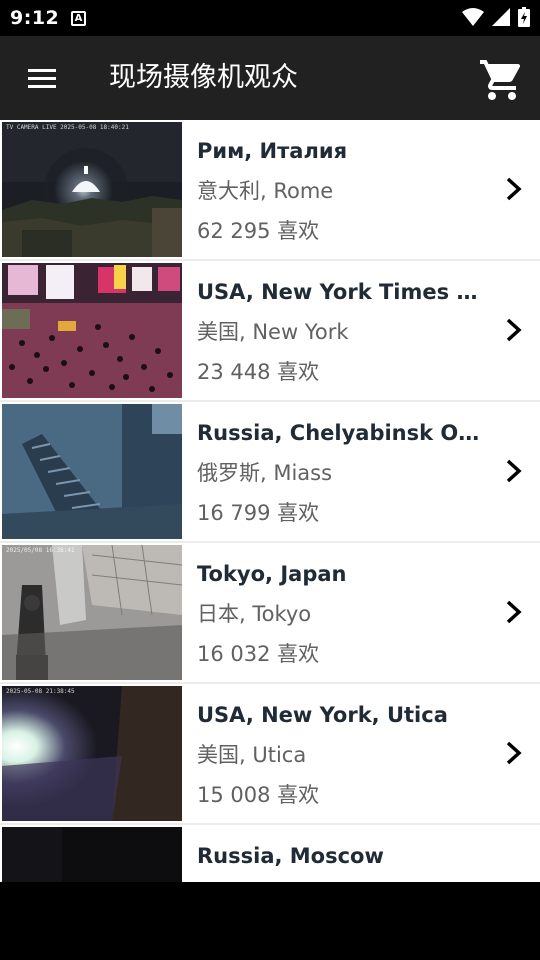 Image resolution: width=540 pixels, height=960 pixels. What do you see at coordinates (272, 574) in the screenshot?
I see `camera-name: Tokyo, Japan` at bounding box center [272, 574].